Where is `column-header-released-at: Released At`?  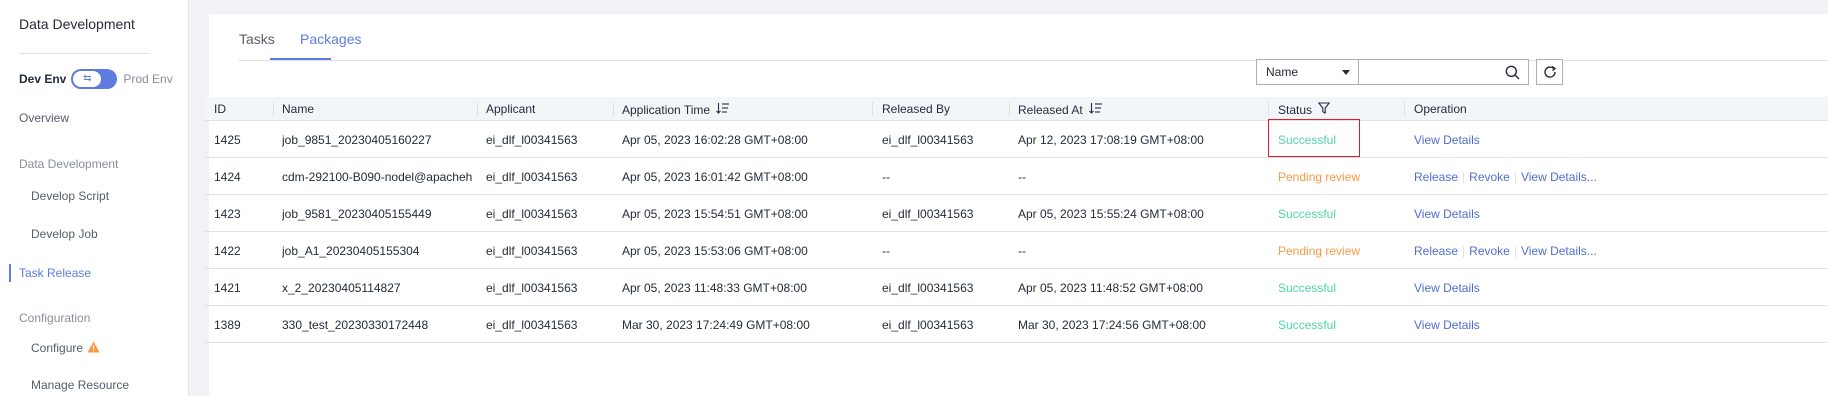
column-header-released-at: Released At is located at coordinates (1060, 109).